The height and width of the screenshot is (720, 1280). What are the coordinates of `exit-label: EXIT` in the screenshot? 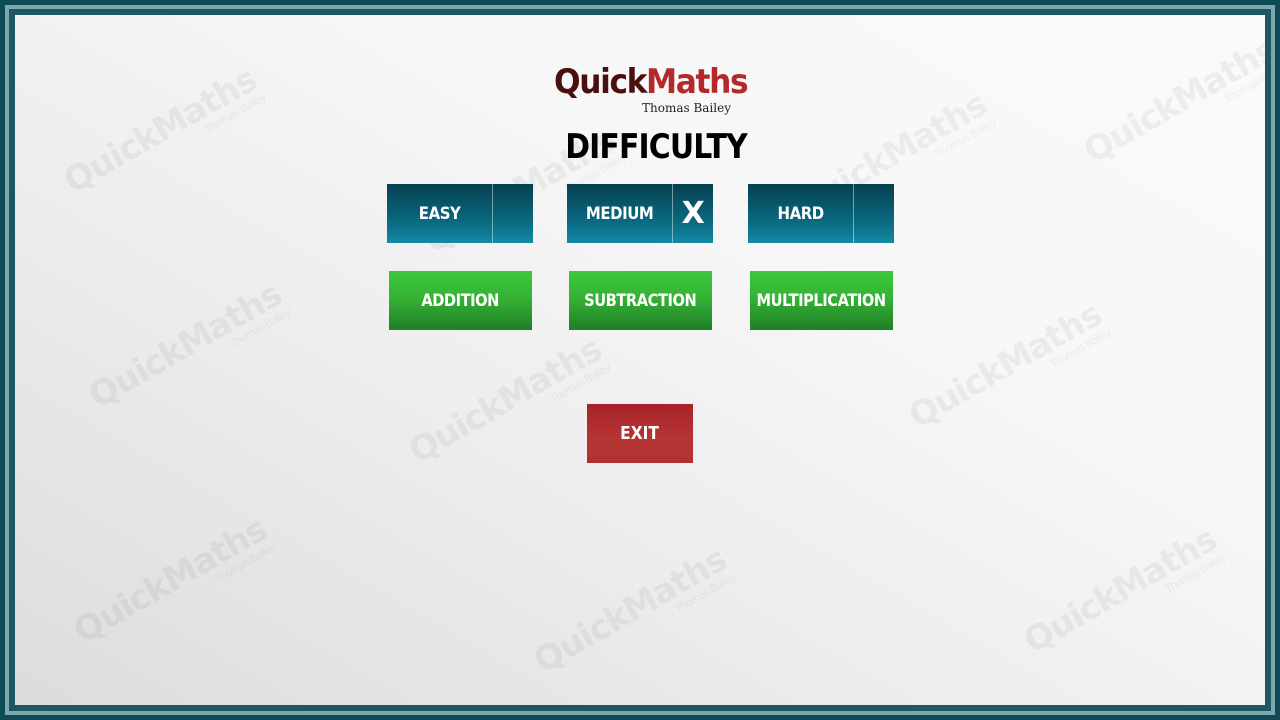 It's located at (640, 433).